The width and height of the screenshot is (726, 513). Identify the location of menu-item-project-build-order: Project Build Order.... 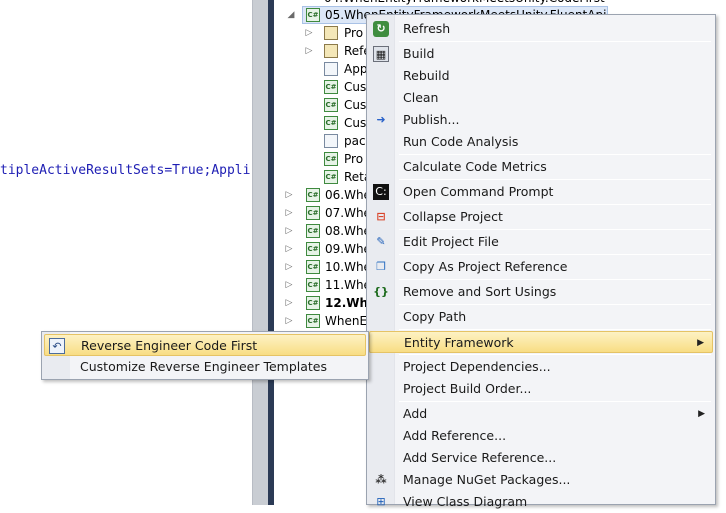
(541, 389).